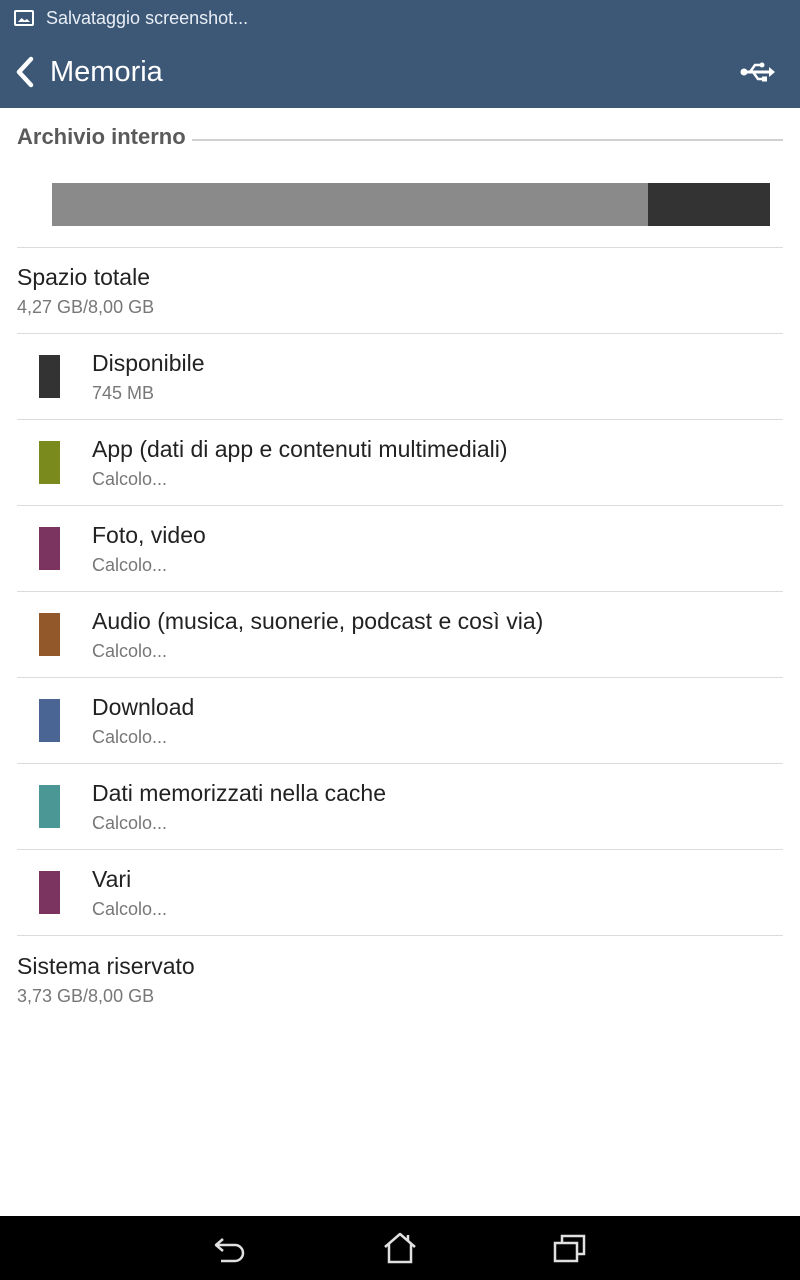 The width and height of the screenshot is (800, 1280). I want to click on home-icon, so click(400, 1248).